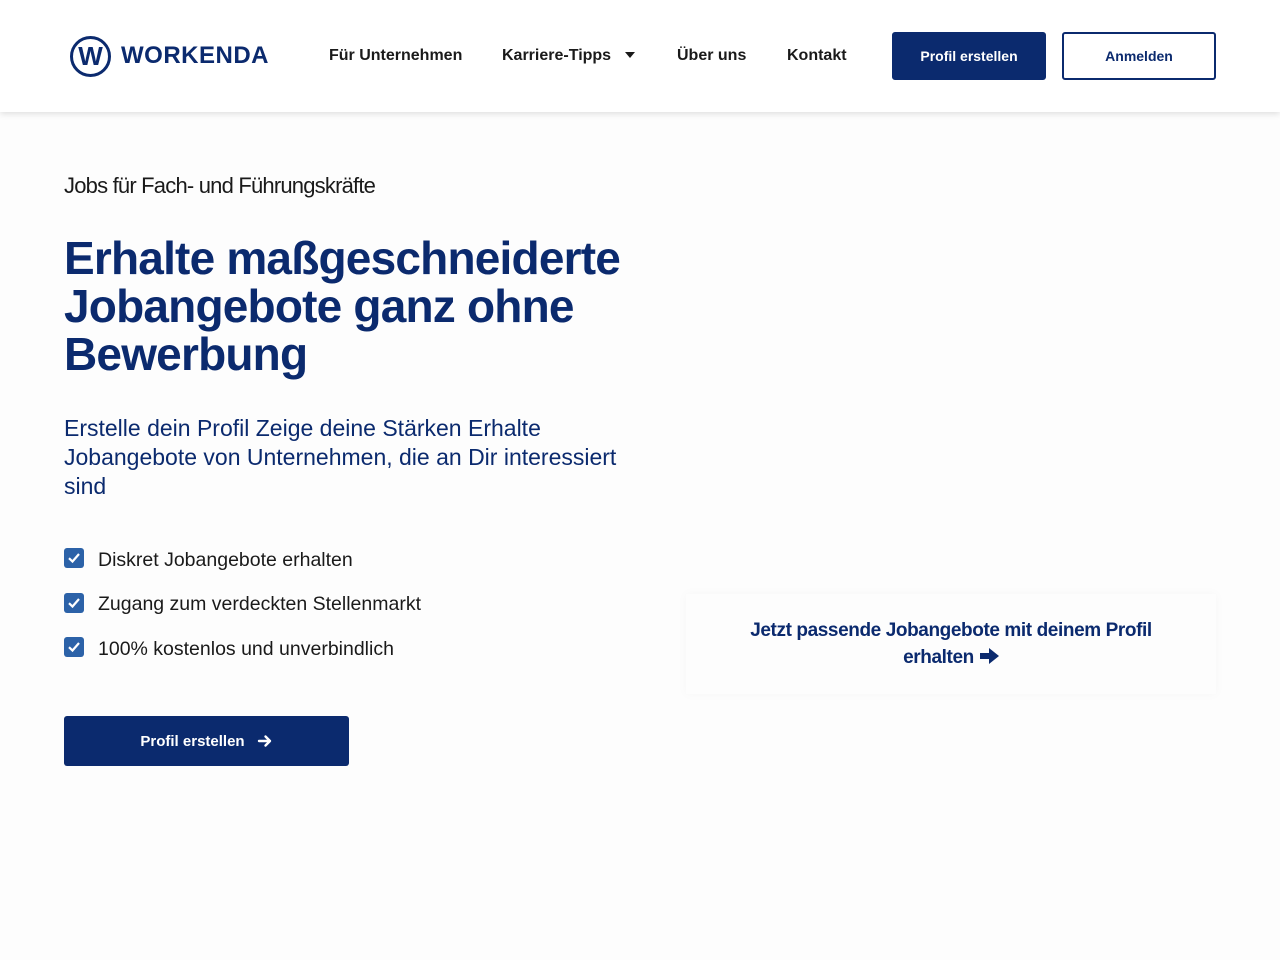 The width and height of the screenshot is (1280, 960). Describe the element at coordinates (557, 55) in the screenshot. I see `nav-item-label: Karriere-Tipps` at that location.